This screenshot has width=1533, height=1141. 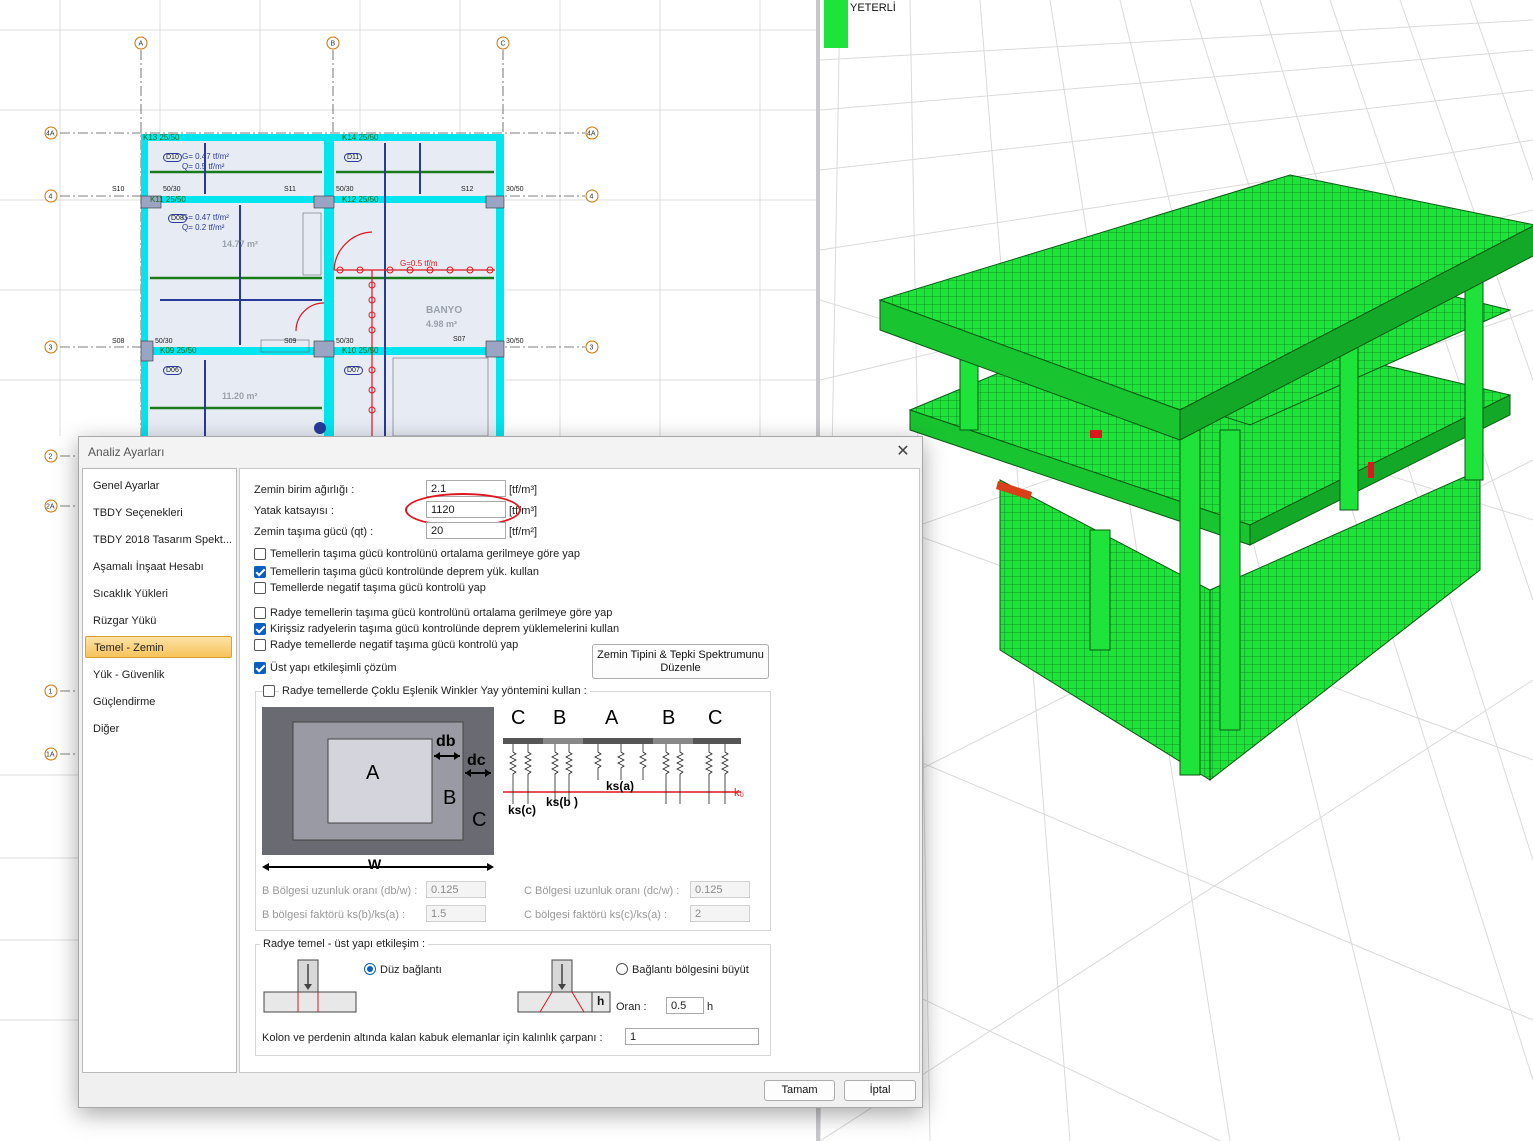 I want to click on svg-text: B, so click(x=333, y=44).